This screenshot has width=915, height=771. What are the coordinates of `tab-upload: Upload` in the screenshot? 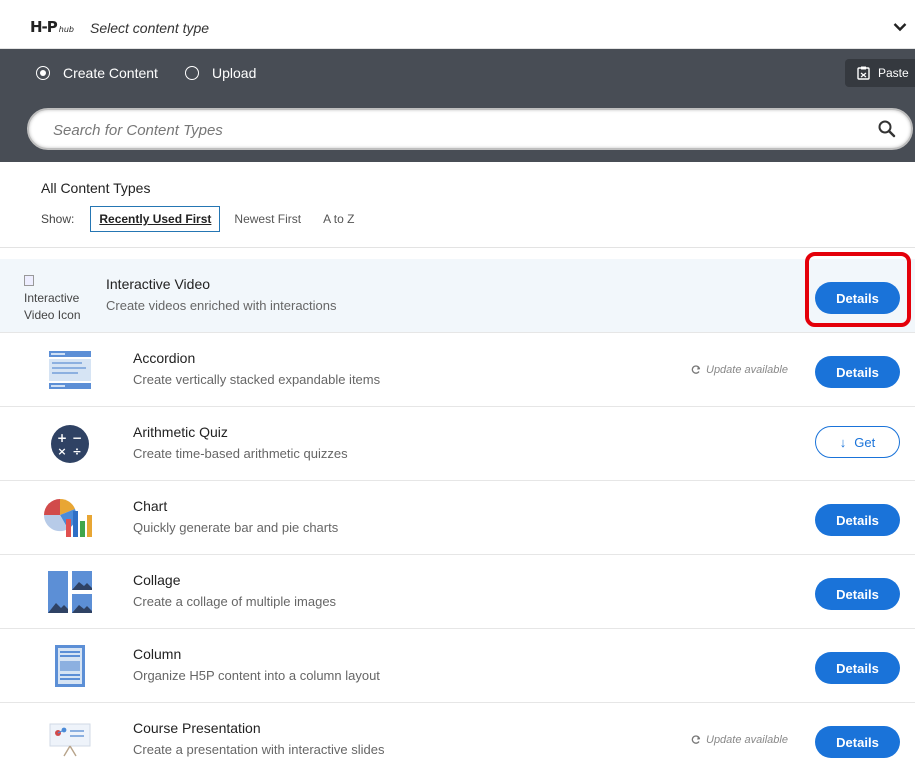 It's located at (220, 73).